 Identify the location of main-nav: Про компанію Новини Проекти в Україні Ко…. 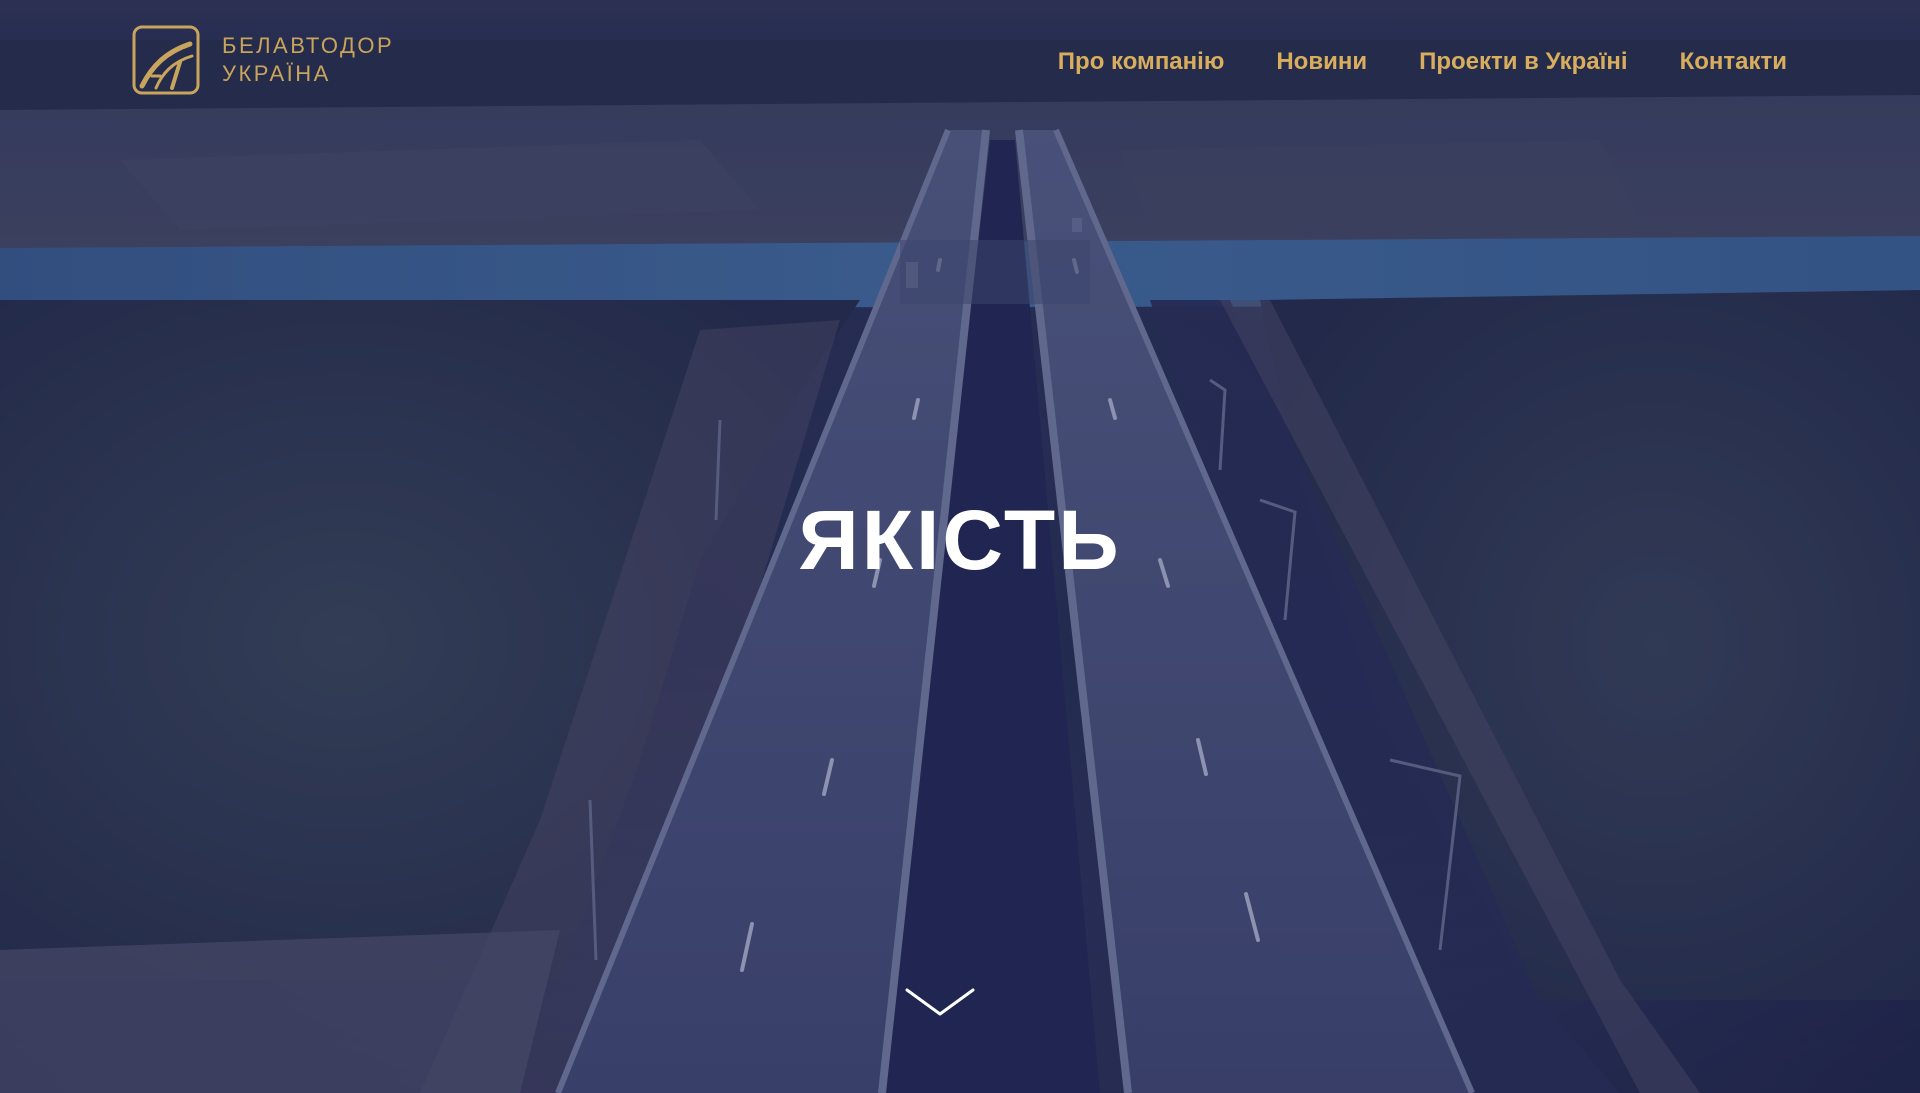
(1422, 62).